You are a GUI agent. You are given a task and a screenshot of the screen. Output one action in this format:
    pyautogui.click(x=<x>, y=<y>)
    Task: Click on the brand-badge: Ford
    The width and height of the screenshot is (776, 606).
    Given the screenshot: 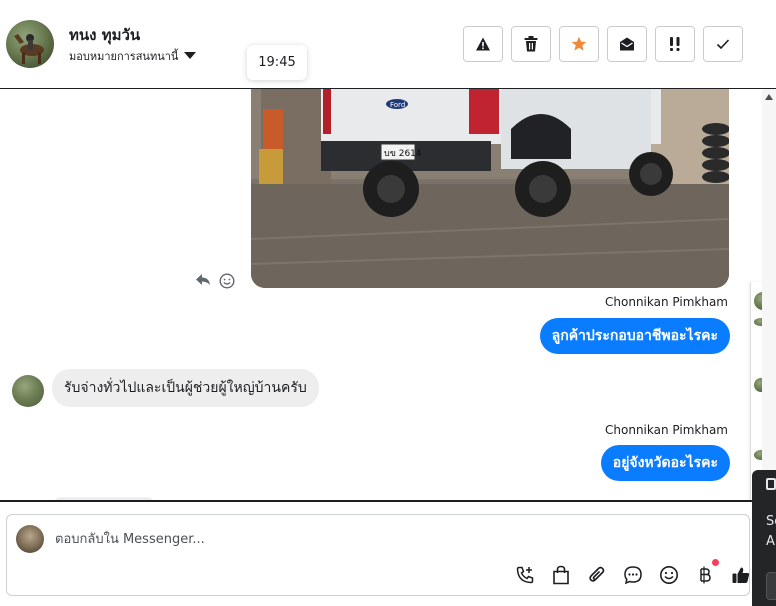 What is the action you would take?
    pyautogui.click(x=397, y=105)
    